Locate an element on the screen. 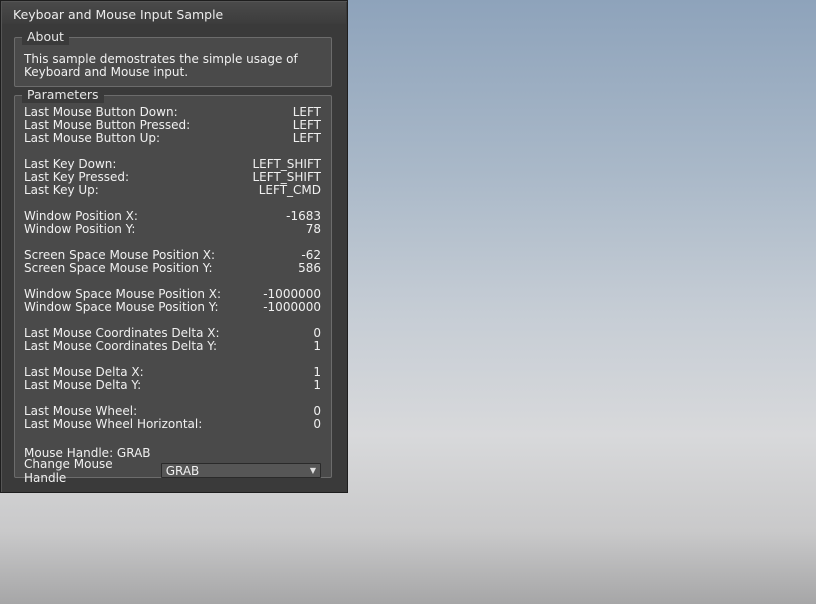 The height and width of the screenshot is (604, 816). parameter-label: Last Mouse Wheel Horizontal: is located at coordinates (113, 424).